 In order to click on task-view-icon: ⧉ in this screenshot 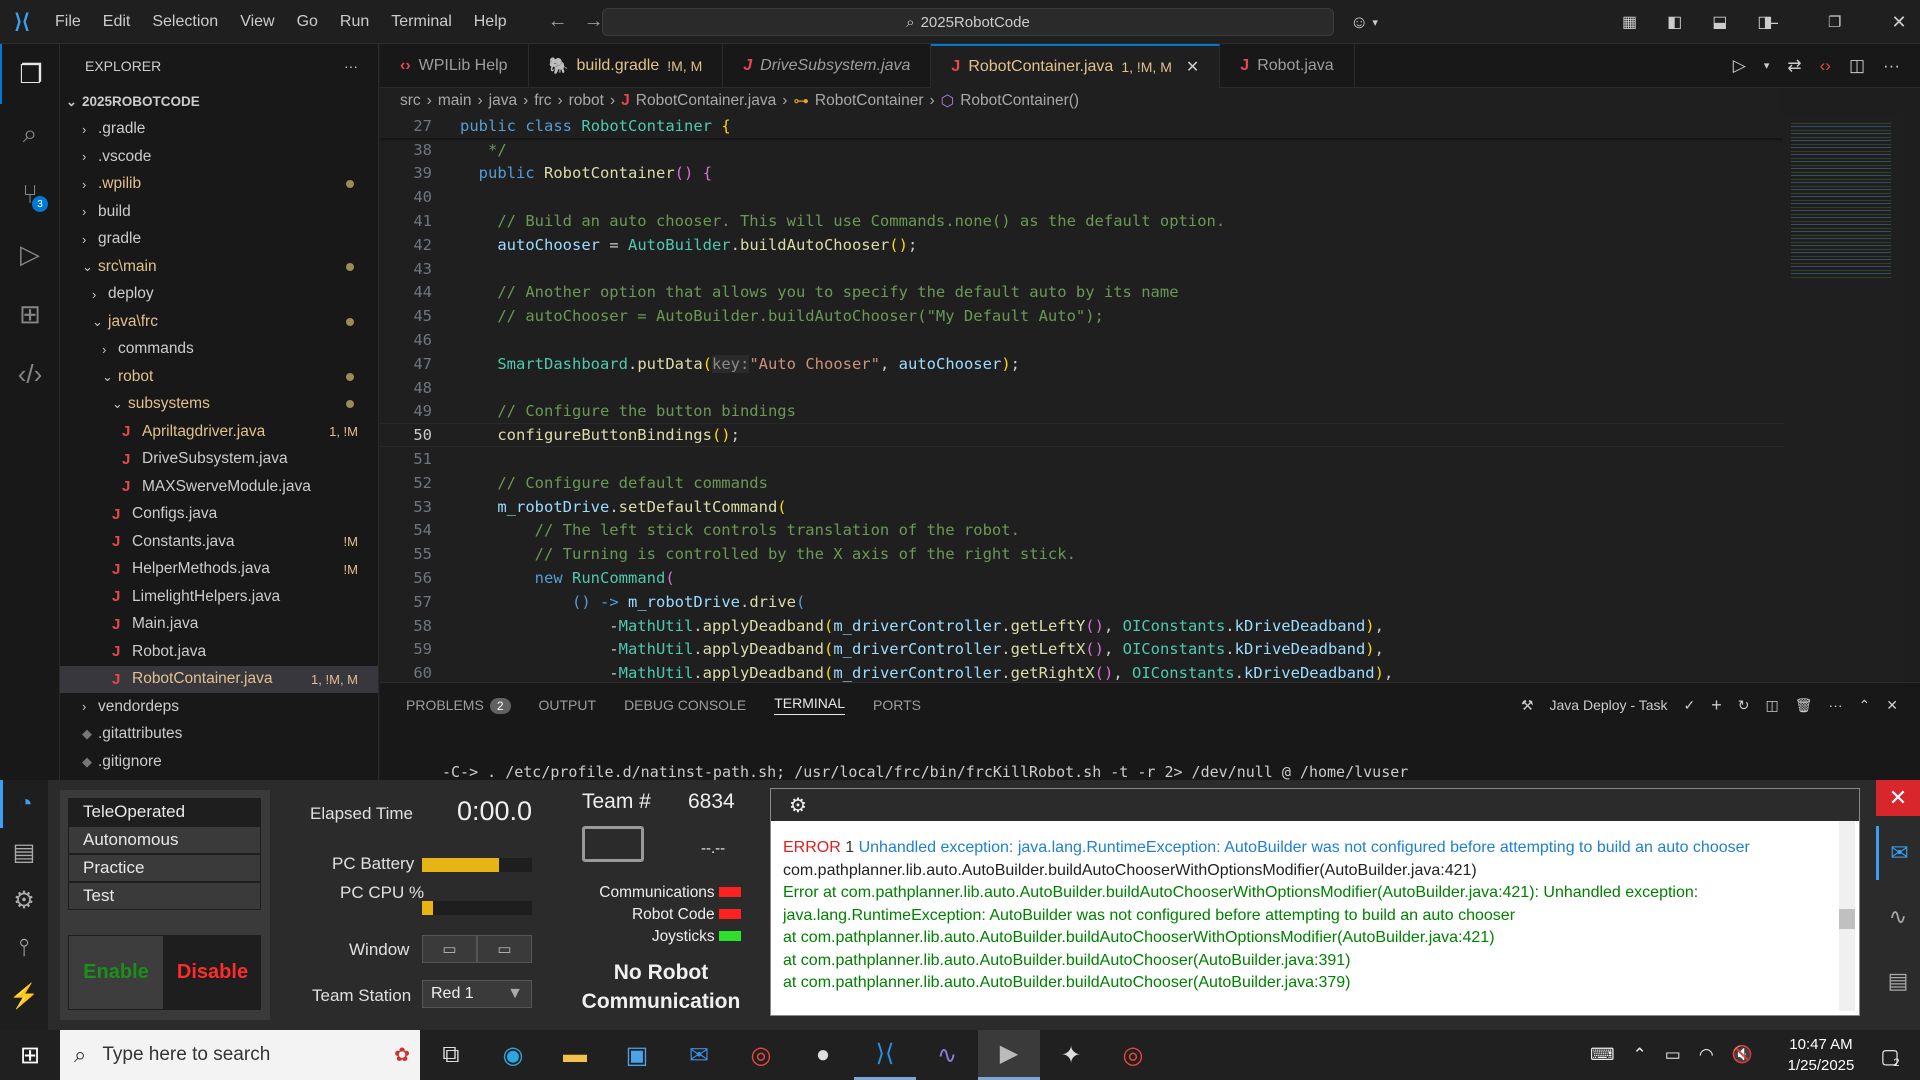, I will do `click(451, 1055)`.